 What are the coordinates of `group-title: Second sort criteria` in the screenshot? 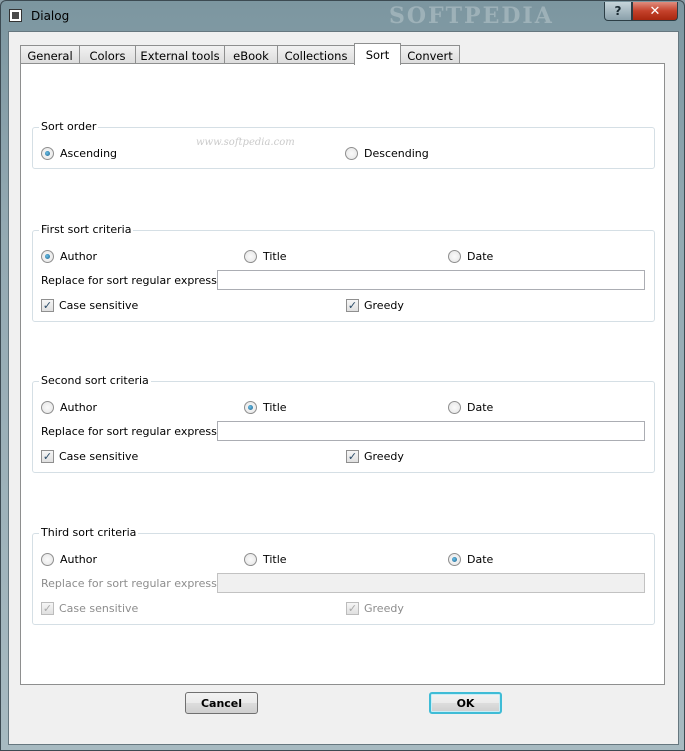 It's located at (95, 380).